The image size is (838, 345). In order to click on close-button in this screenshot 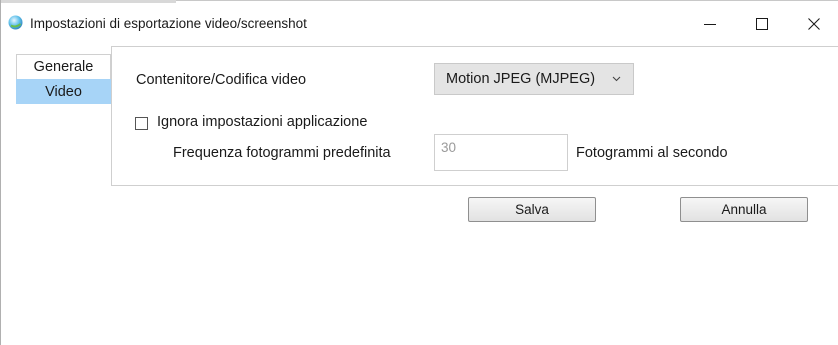, I will do `click(814, 24)`.